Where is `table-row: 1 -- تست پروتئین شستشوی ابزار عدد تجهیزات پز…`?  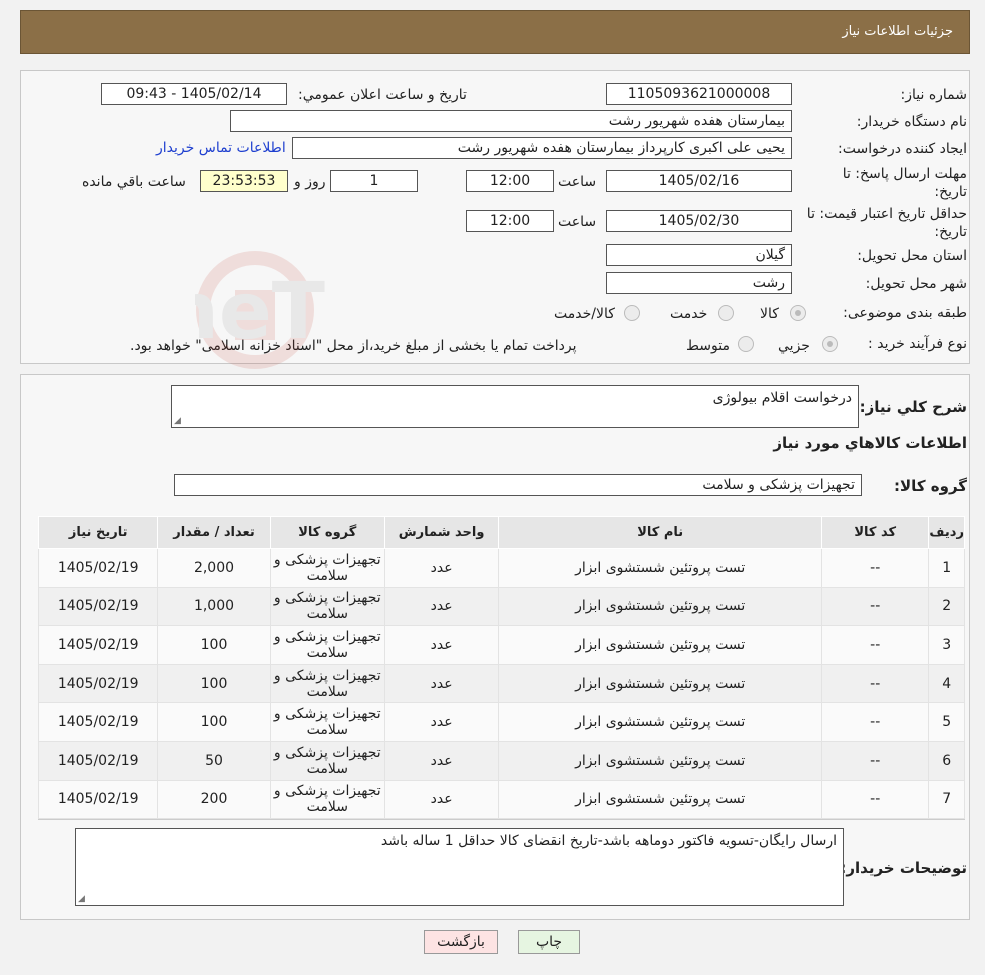 table-row: 1 -- تست پروتئین شستشوی ابزار عدد تجهیزات پز… is located at coordinates (501, 568).